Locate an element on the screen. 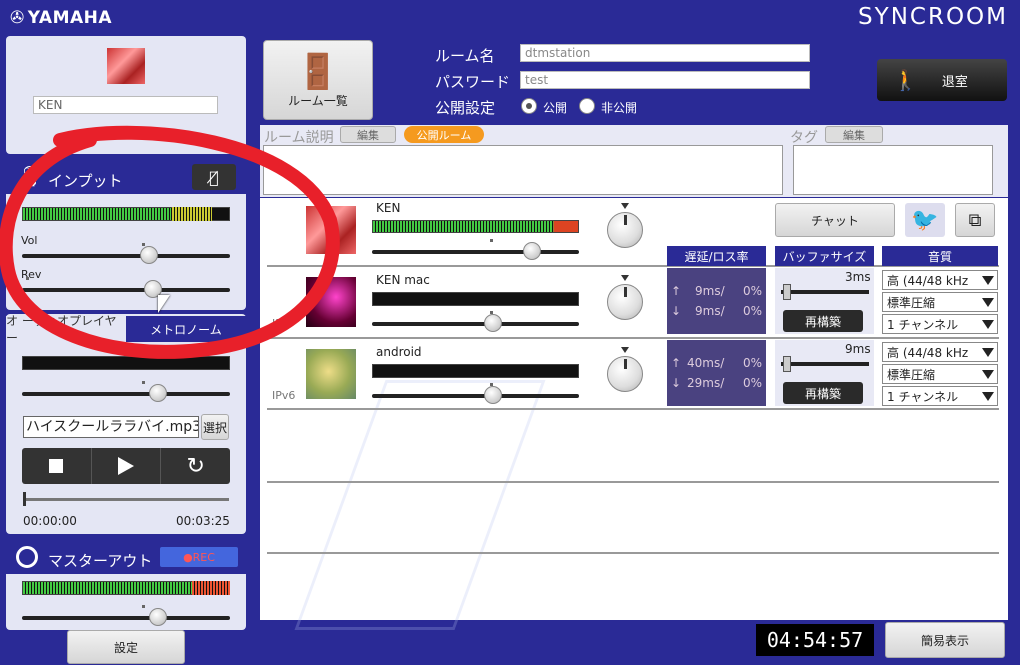 The width and height of the screenshot is (1020, 665). public-setting-label: 公開設定 is located at coordinates (465, 108).